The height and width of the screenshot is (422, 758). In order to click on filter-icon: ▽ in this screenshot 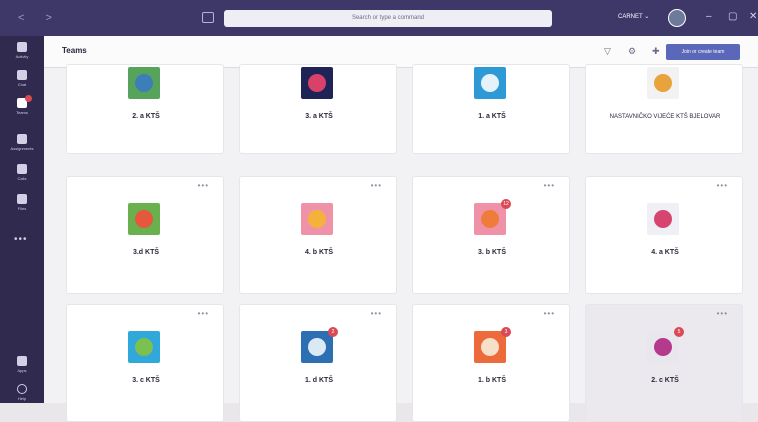, I will do `click(607, 51)`.